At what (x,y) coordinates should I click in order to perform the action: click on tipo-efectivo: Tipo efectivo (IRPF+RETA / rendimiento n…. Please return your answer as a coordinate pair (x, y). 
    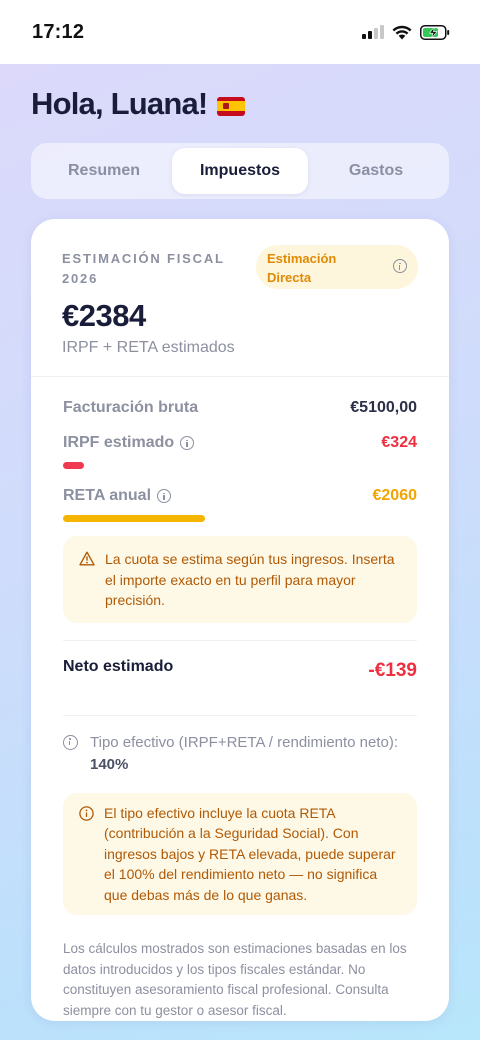
    Looking at the image, I should click on (240, 754).